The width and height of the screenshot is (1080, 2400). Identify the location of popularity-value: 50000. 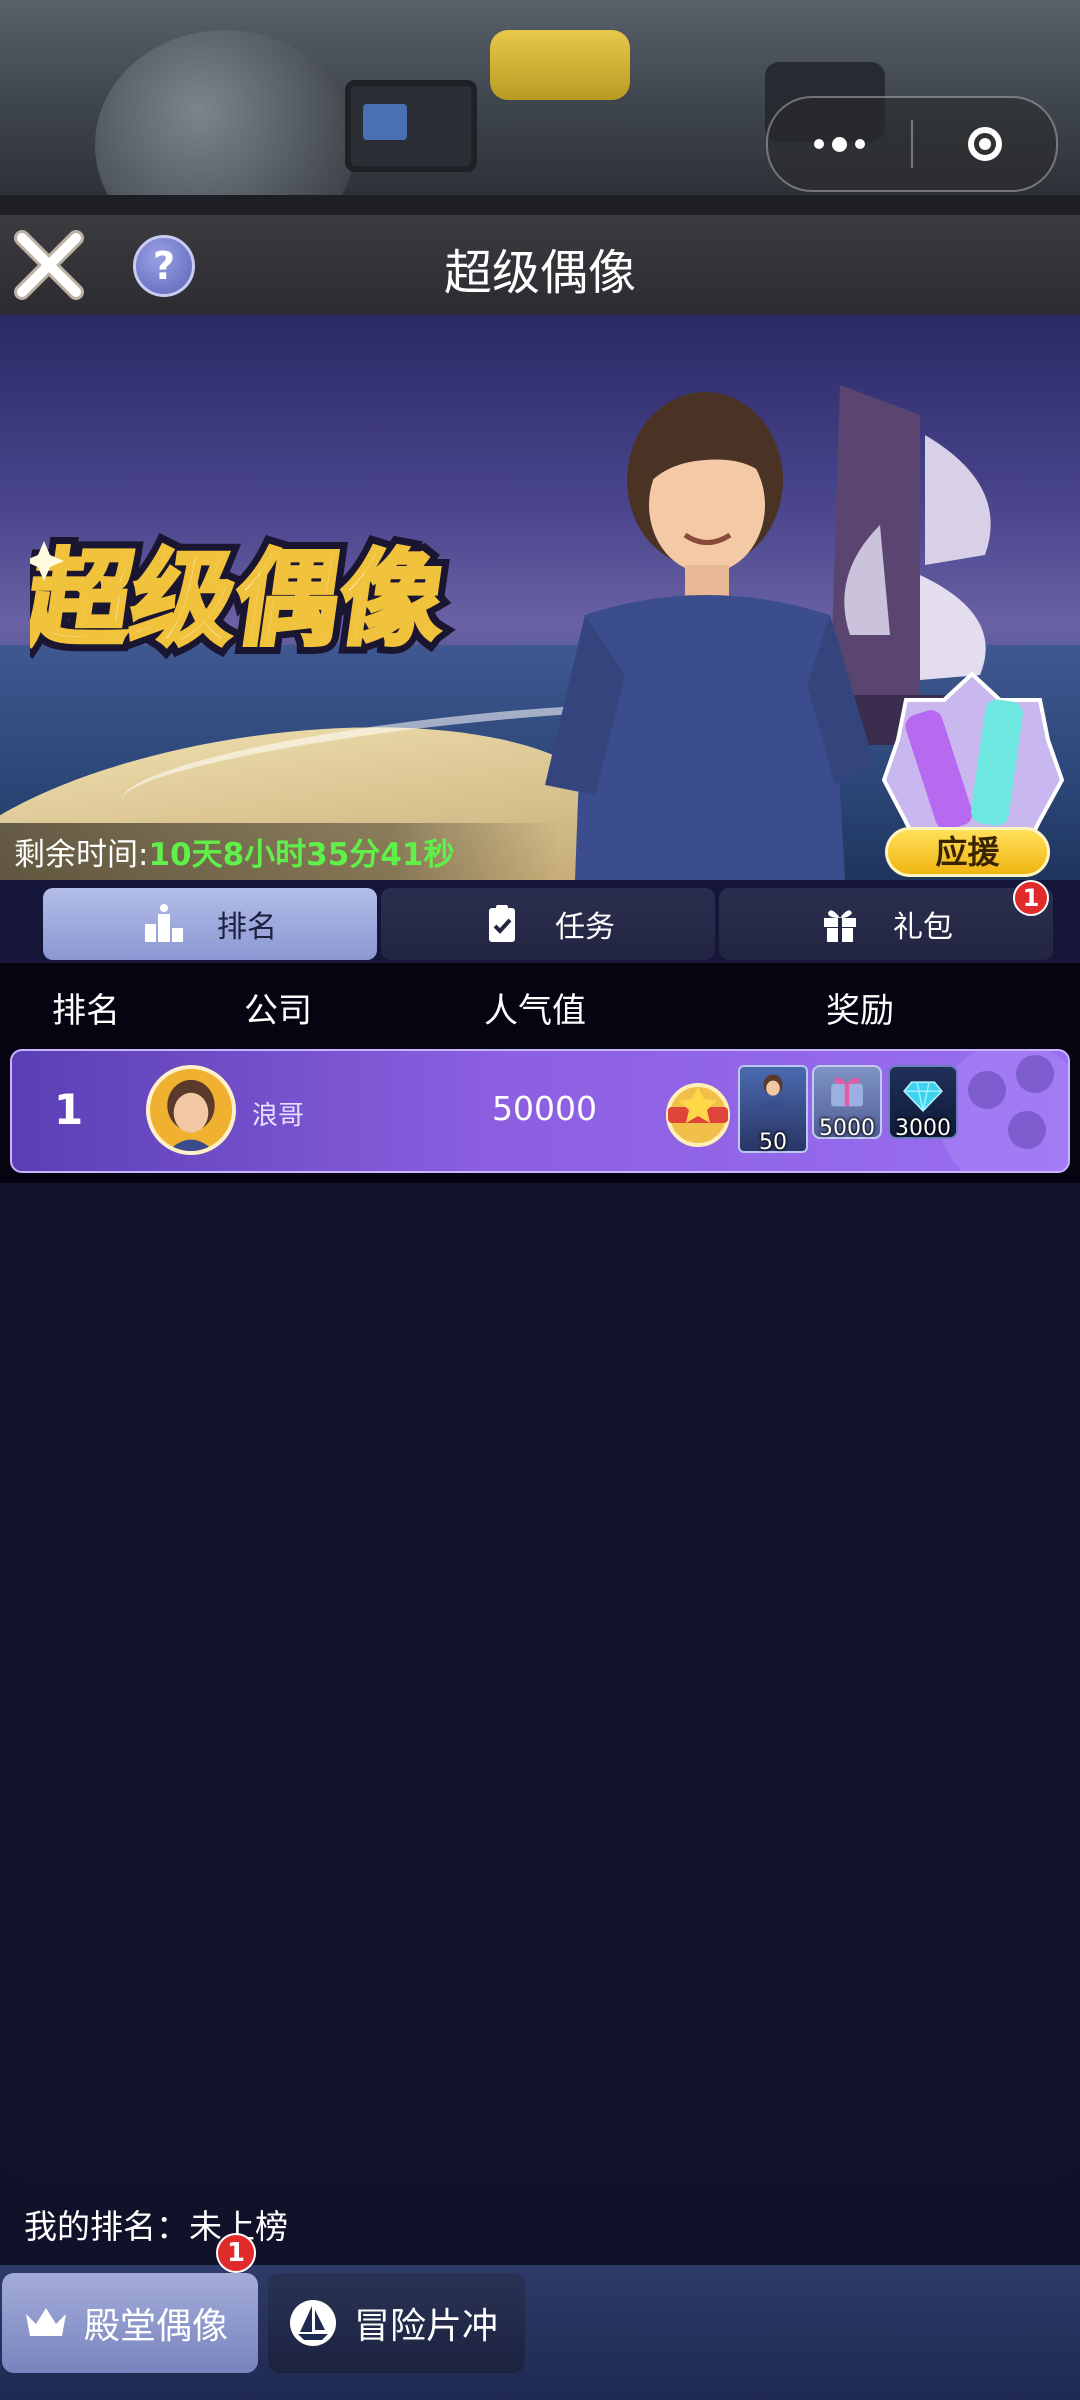
(544, 1108).